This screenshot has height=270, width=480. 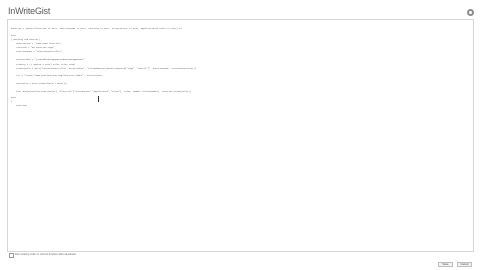 I want to click on code-line: { Backing and Gistro(), so click(x=25, y=39).